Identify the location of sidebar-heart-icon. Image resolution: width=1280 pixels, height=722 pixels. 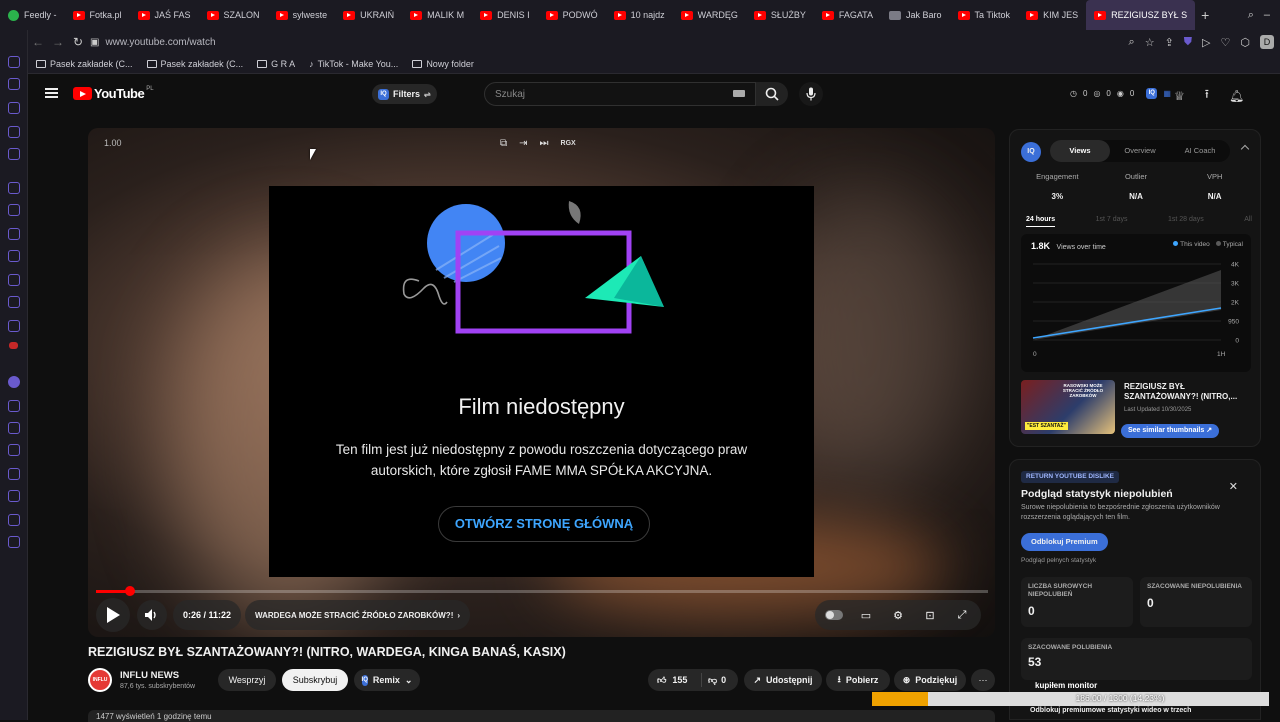
(14, 428).